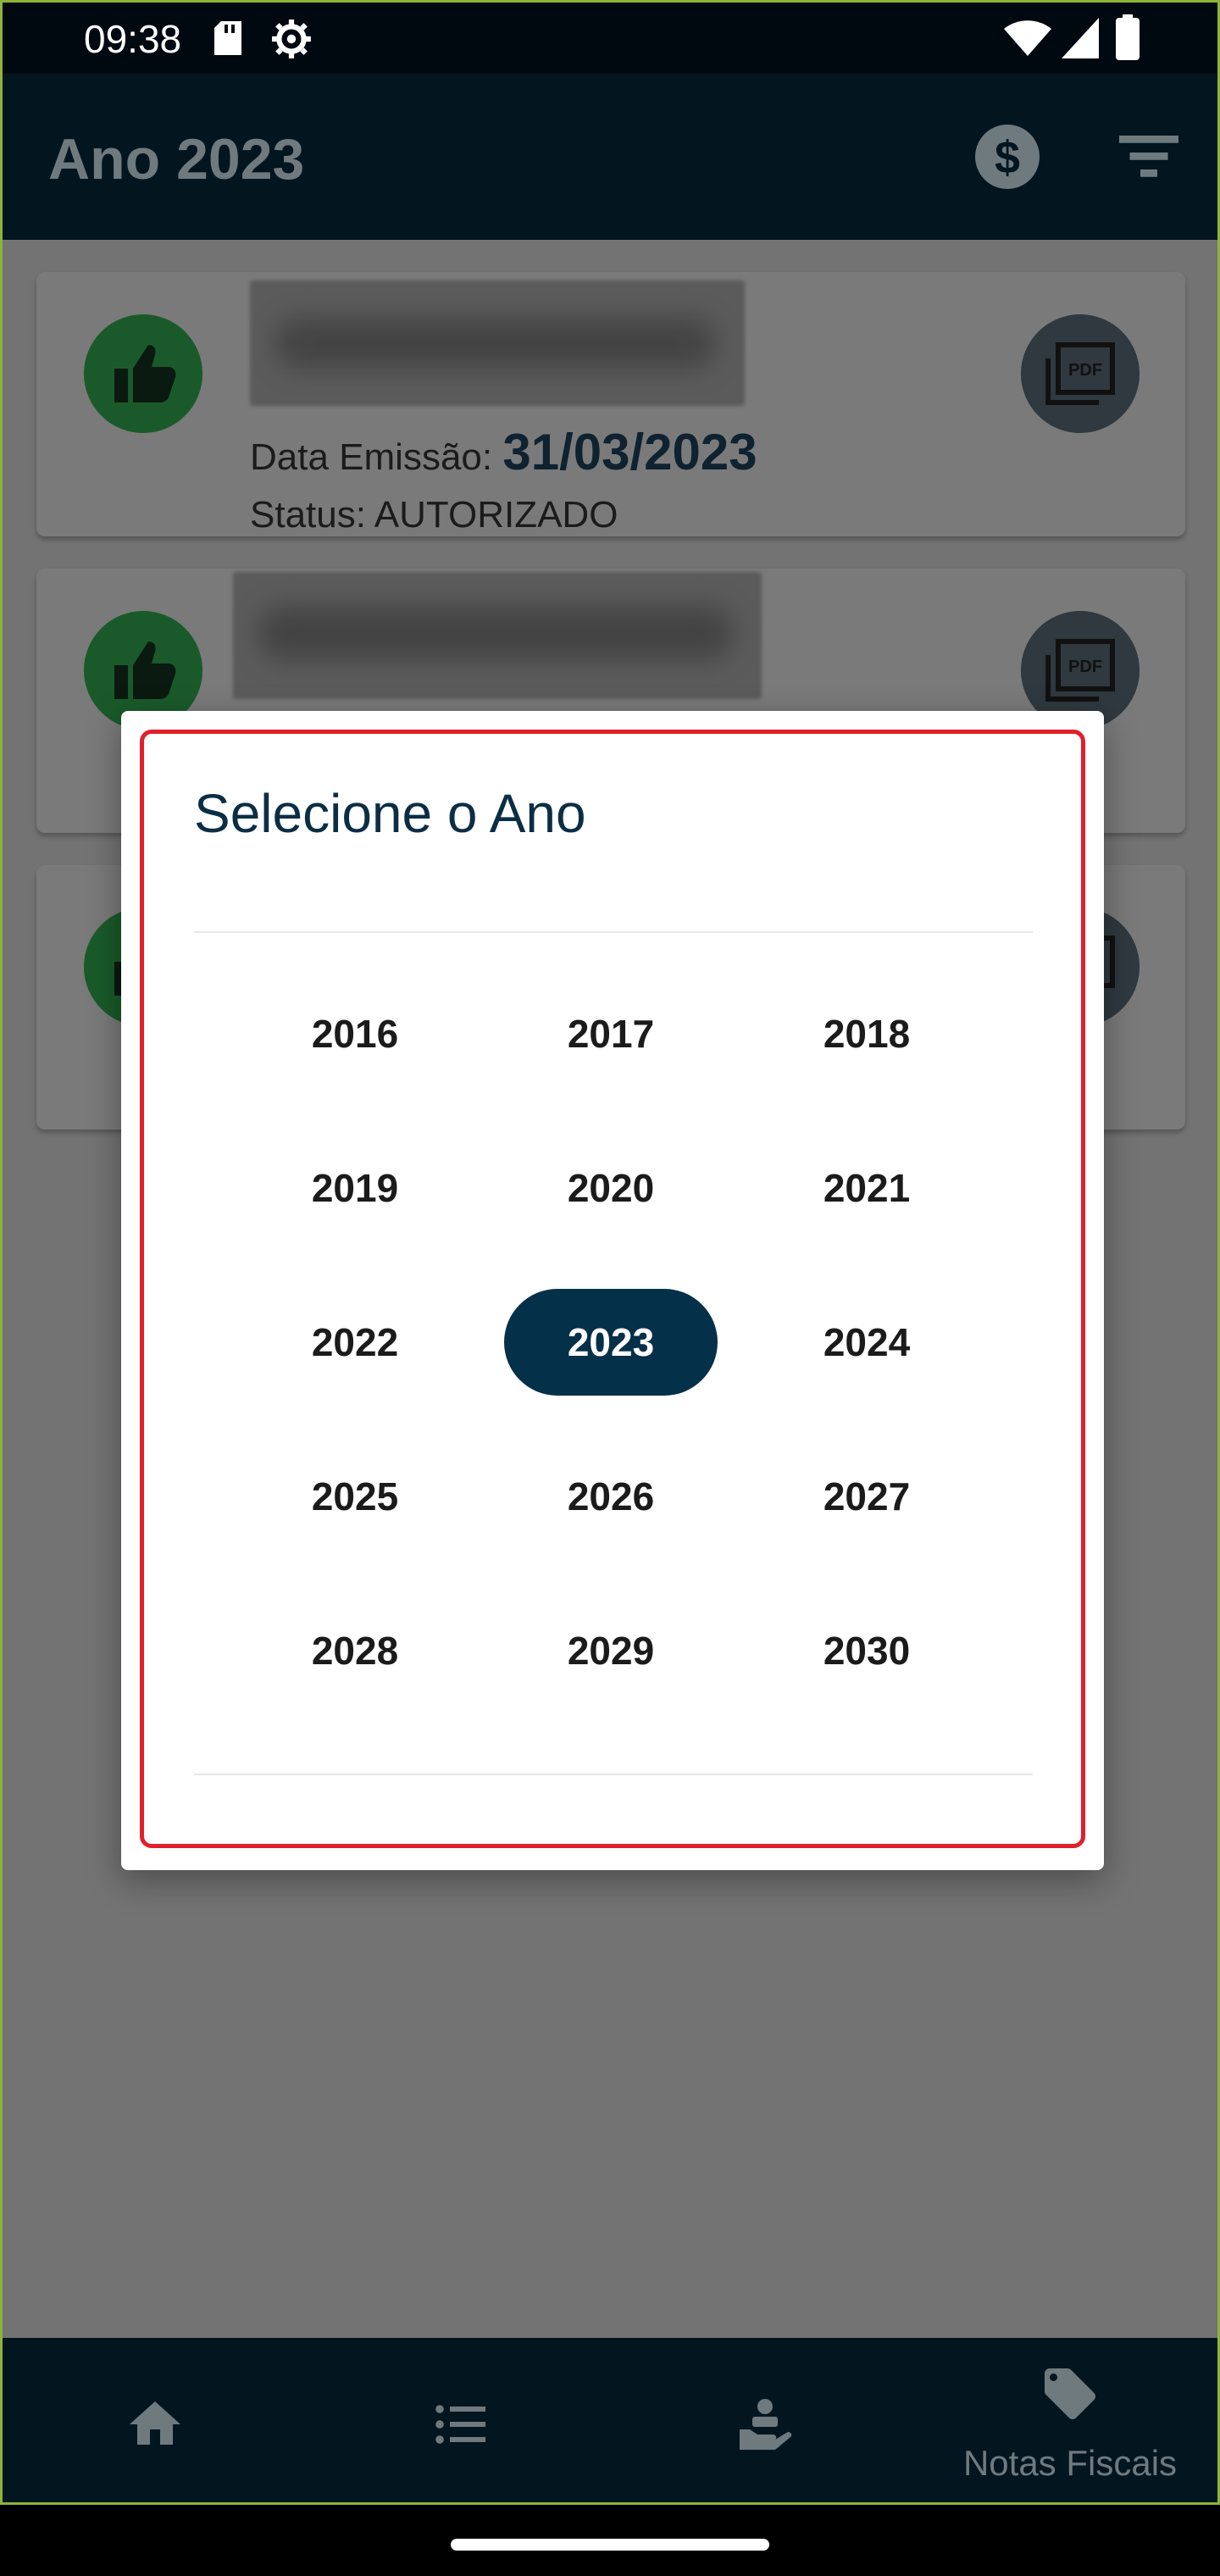 This screenshot has height=2576, width=1220. Describe the element at coordinates (611, 1188) in the screenshot. I see `year-option-2020: 2020` at that location.